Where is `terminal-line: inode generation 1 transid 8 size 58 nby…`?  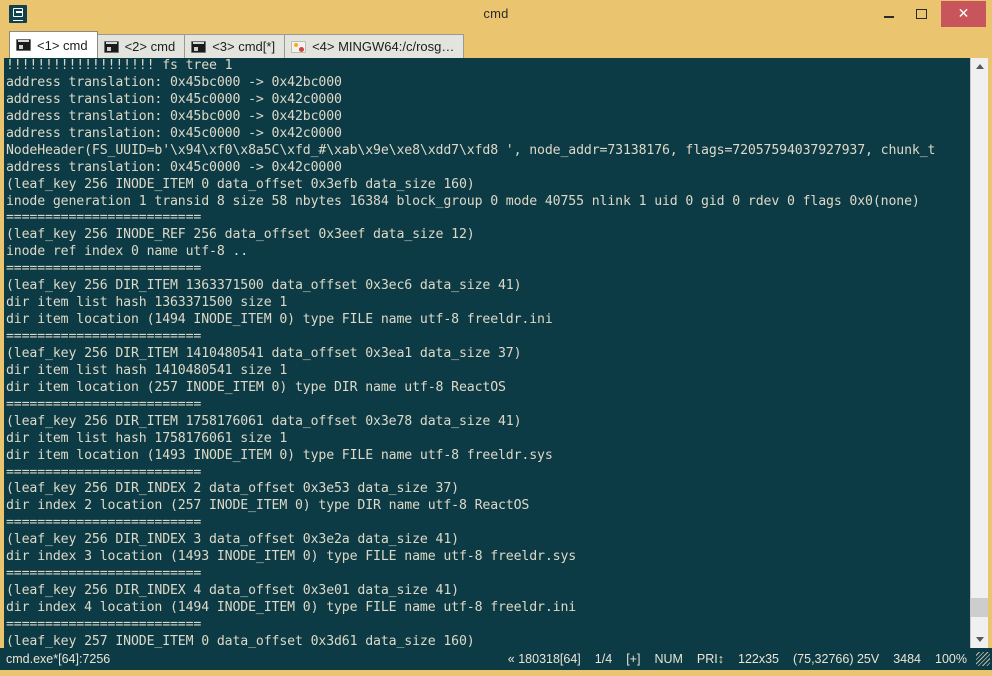 terminal-line: inode generation 1 transid 8 size 58 nby… is located at coordinates (463, 201).